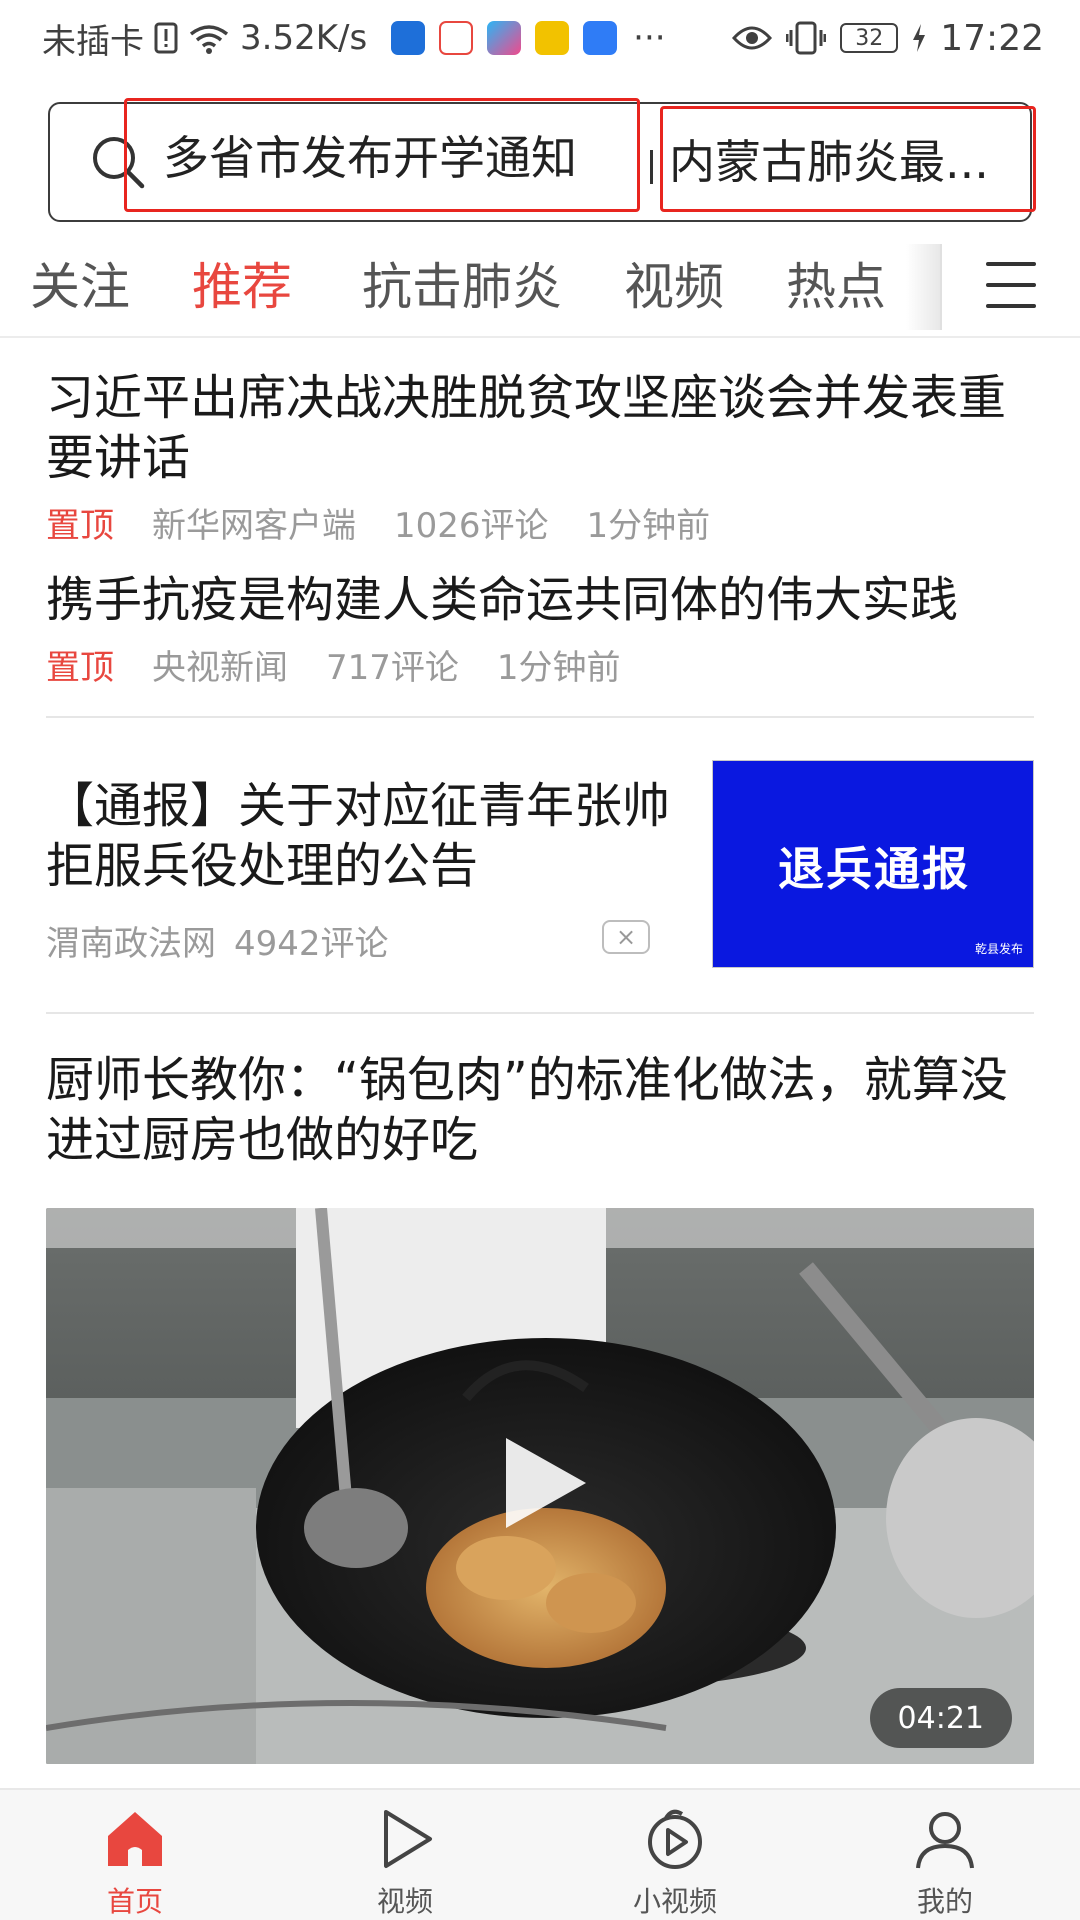  What do you see at coordinates (874, 869) in the screenshot?
I see `thumbnail-title: 退兵通报` at bounding box center [874, 869].